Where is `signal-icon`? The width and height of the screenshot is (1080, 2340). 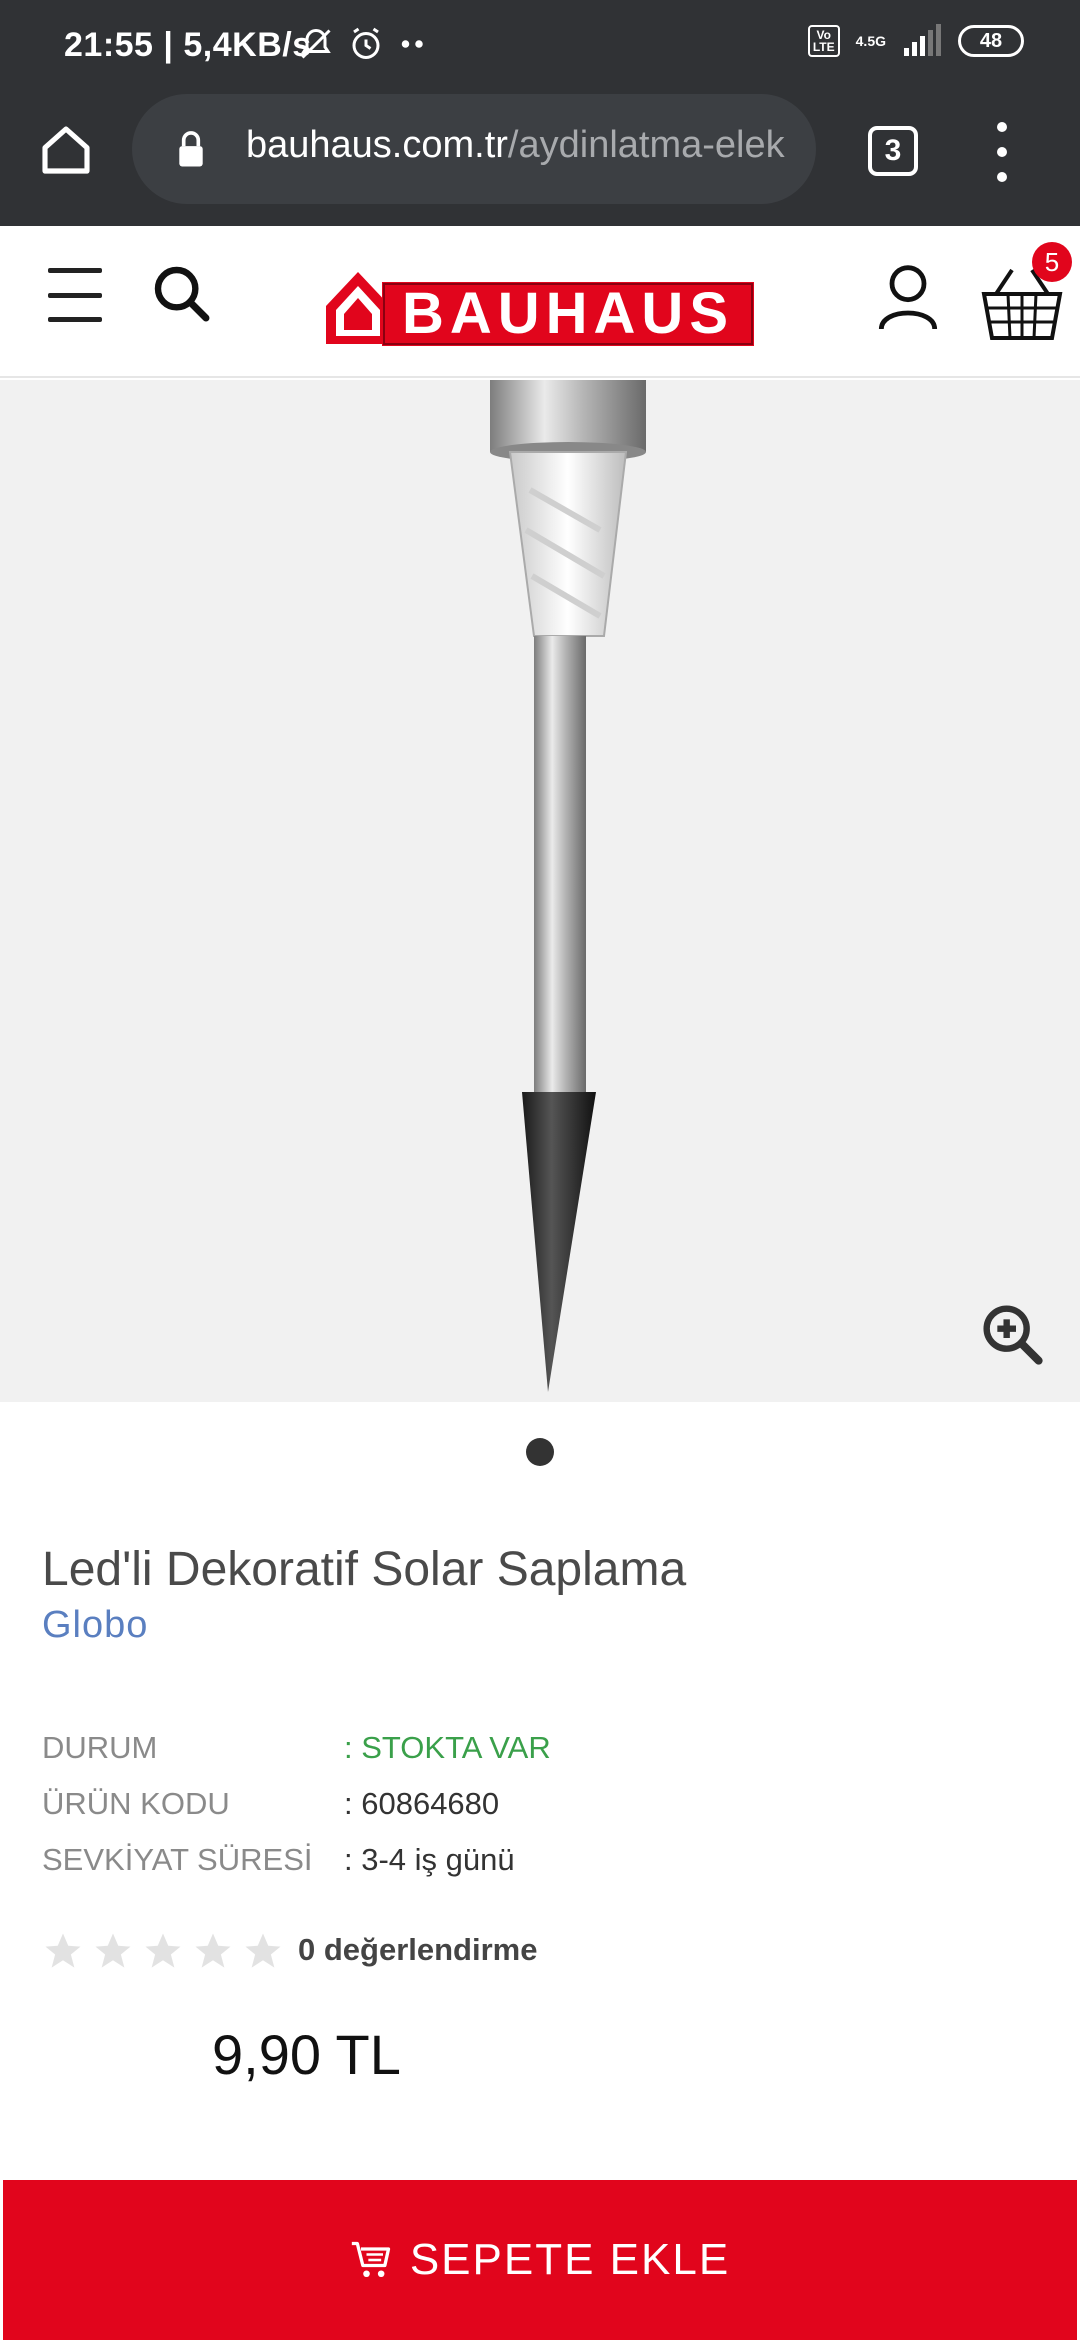
signal-icon is located at coordinates (922, 40).